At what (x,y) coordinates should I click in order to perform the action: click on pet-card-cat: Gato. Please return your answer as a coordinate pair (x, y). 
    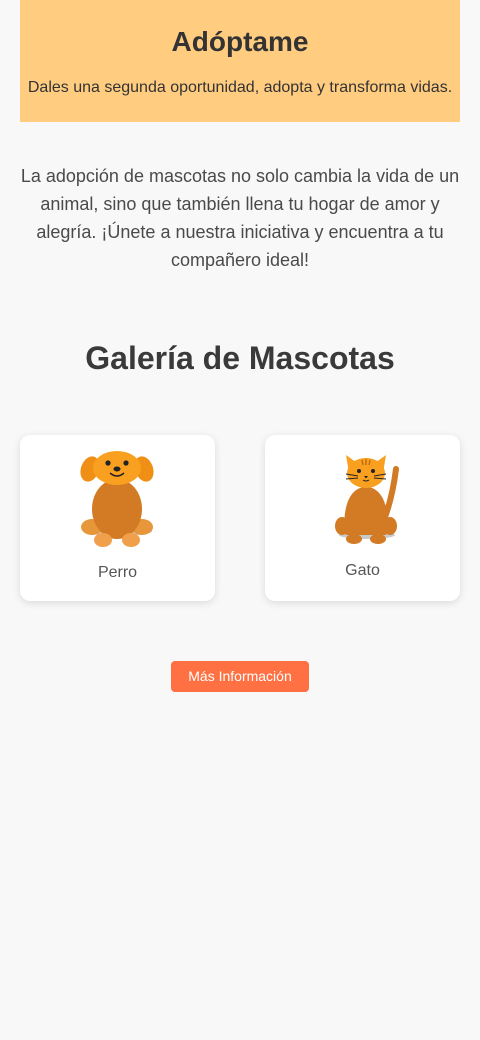
    Looking at the image, I should click on (362, 518).